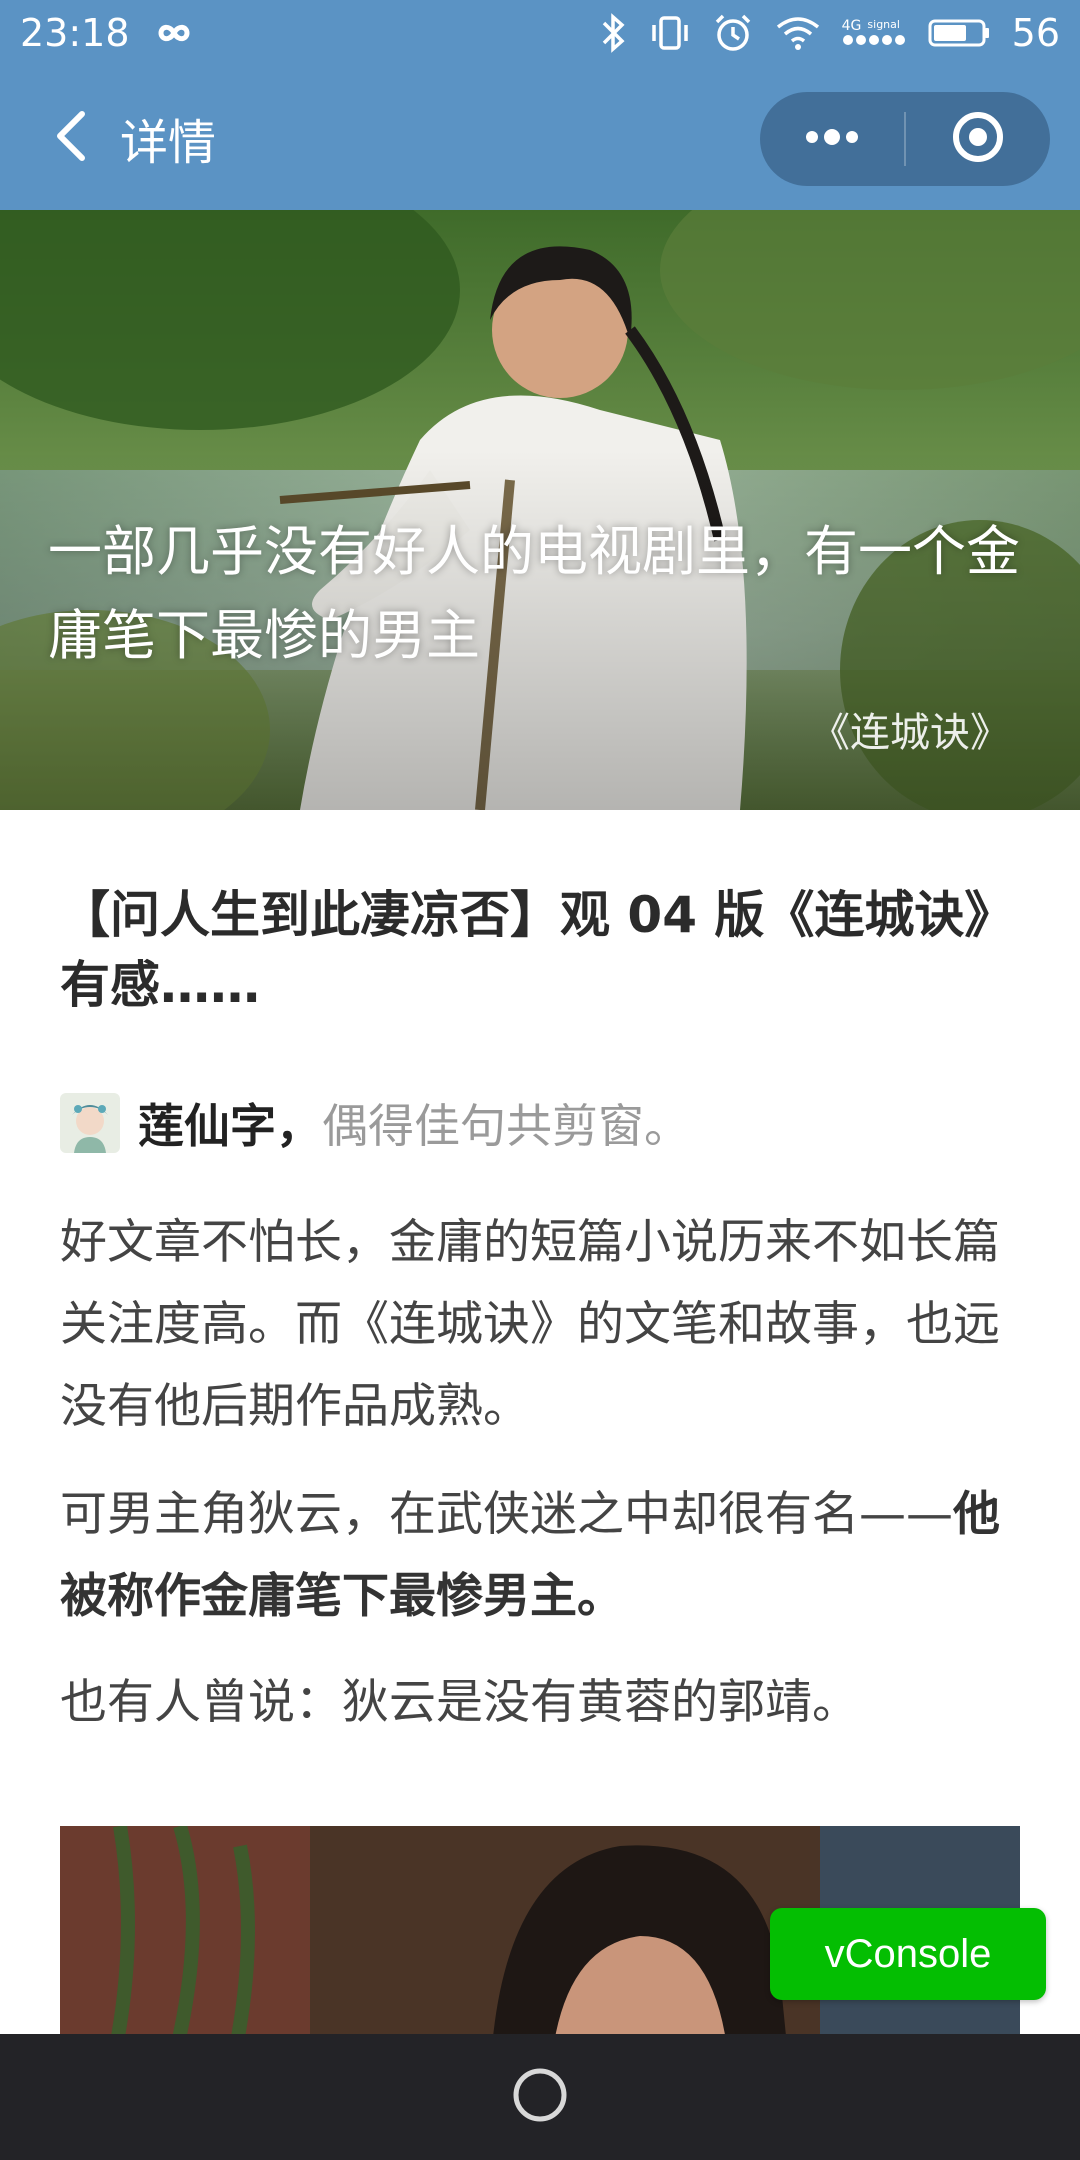 This screenshot has height=2160, width=1080. Describe the element at coordinates (506, 1126) in the screenshot. I see `author-tagline: 偶得佳句共剪窗。` at that location.